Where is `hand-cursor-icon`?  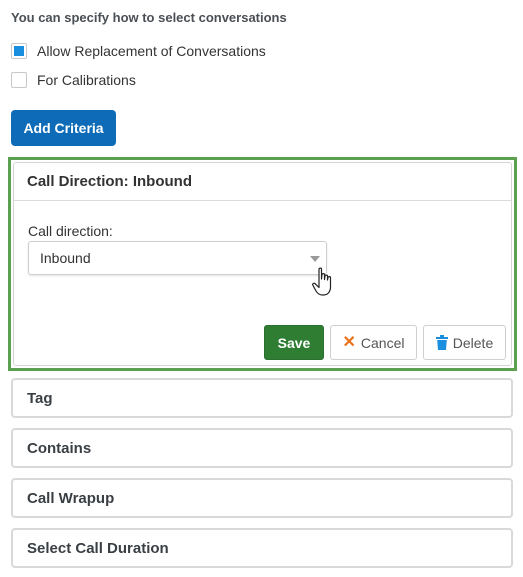 hand-cursor-icon is located at coordinates (322, 281).